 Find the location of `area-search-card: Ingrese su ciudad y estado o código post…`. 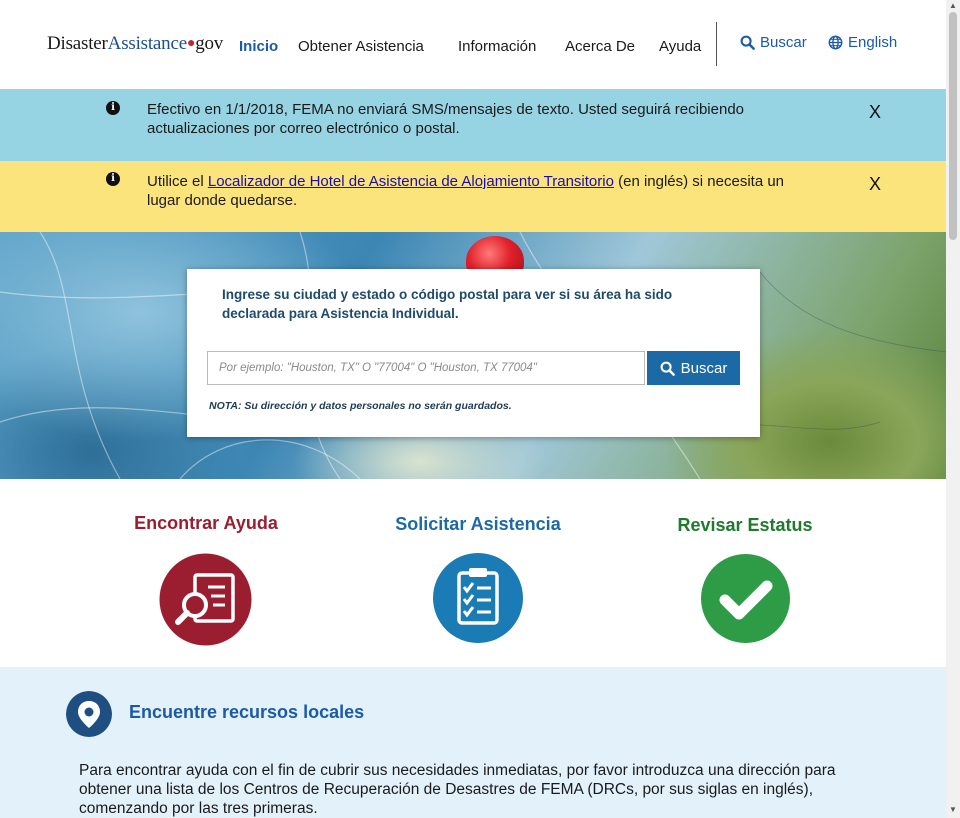

area-search-card: Ingrese su ciudad y estado o código post… is located at coordinates (473, 353).